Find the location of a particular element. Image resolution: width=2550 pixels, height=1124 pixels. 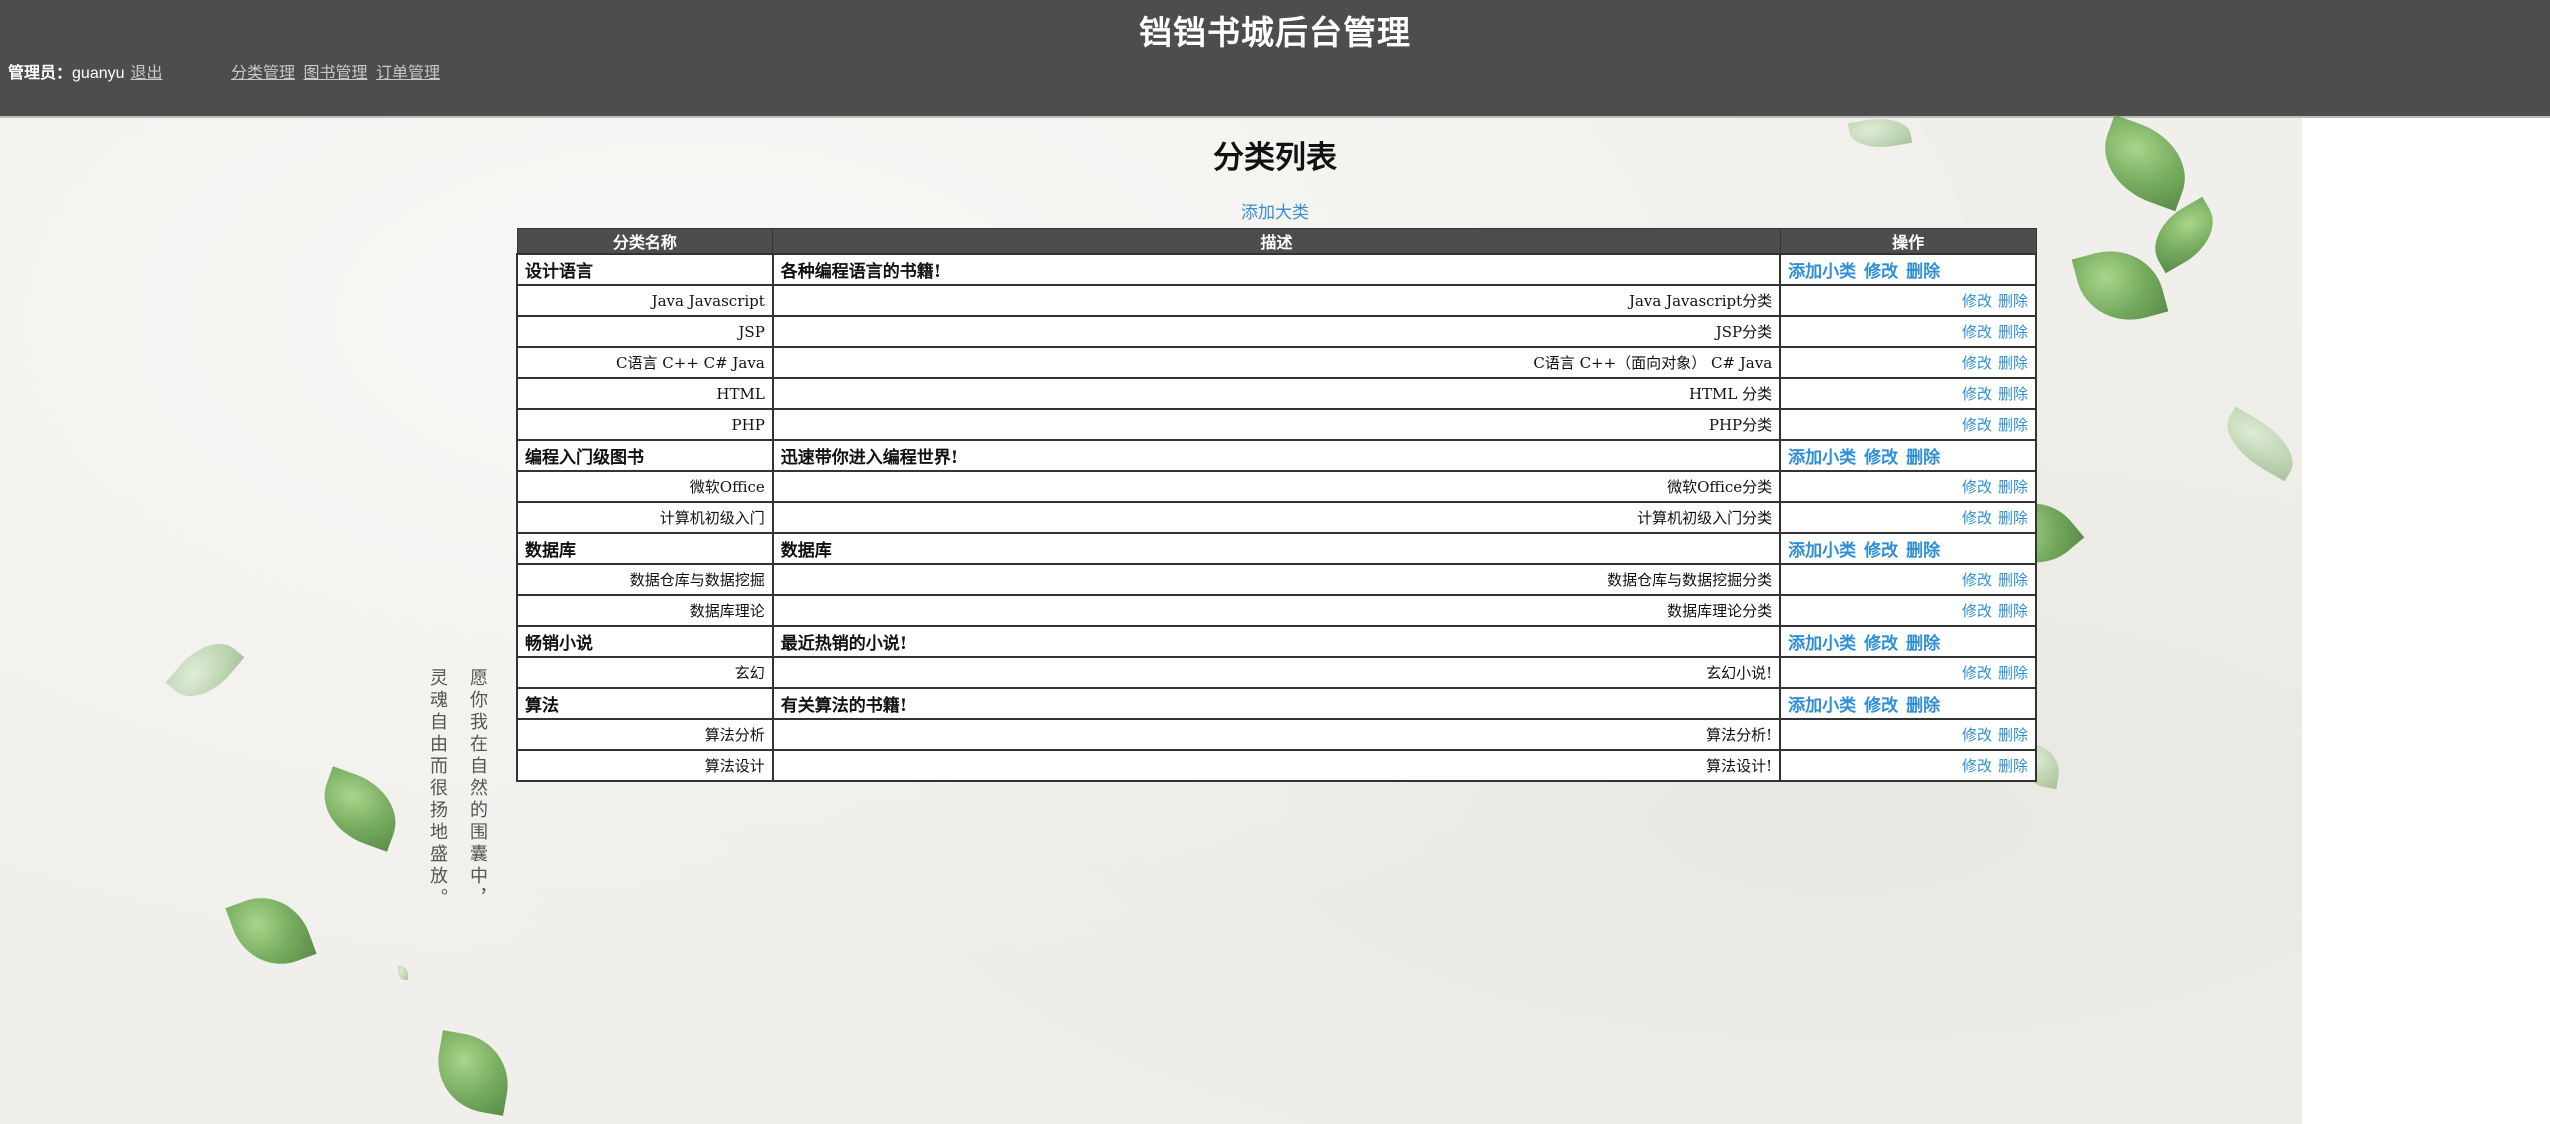

category-row-sub: 算法设计 算法设计! 修改 删除 is located at coordinates (1276, 765).